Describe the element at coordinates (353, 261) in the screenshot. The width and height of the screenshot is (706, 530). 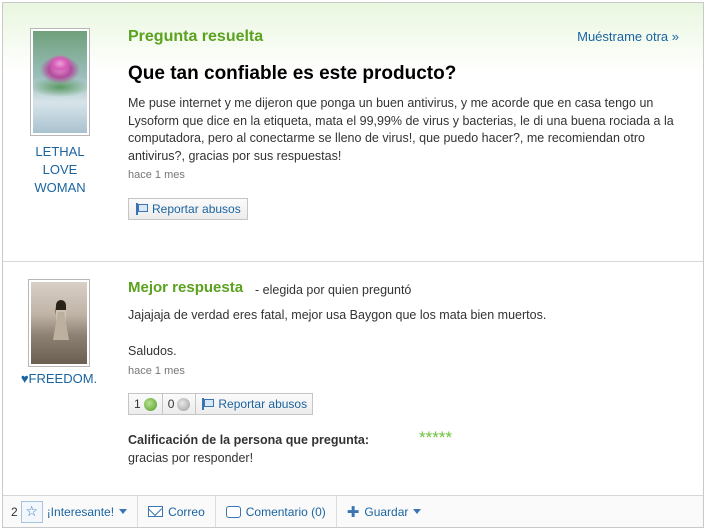
I see `section-divider` at that location.